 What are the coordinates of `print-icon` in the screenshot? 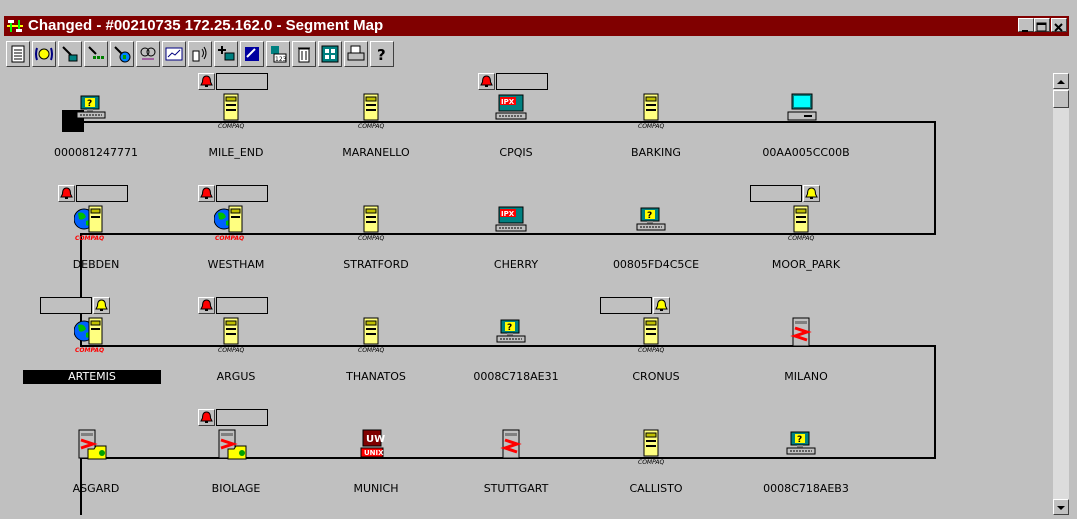 It's located at (356, 53).